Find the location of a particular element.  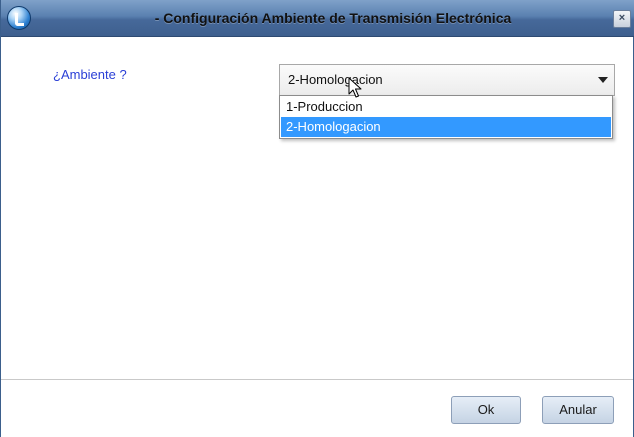

mouse-pointer-icon is located at coordinates (355, 87).